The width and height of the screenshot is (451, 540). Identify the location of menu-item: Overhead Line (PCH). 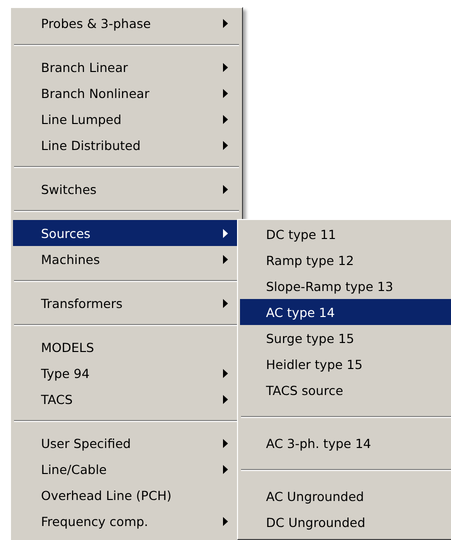
(126, 495).